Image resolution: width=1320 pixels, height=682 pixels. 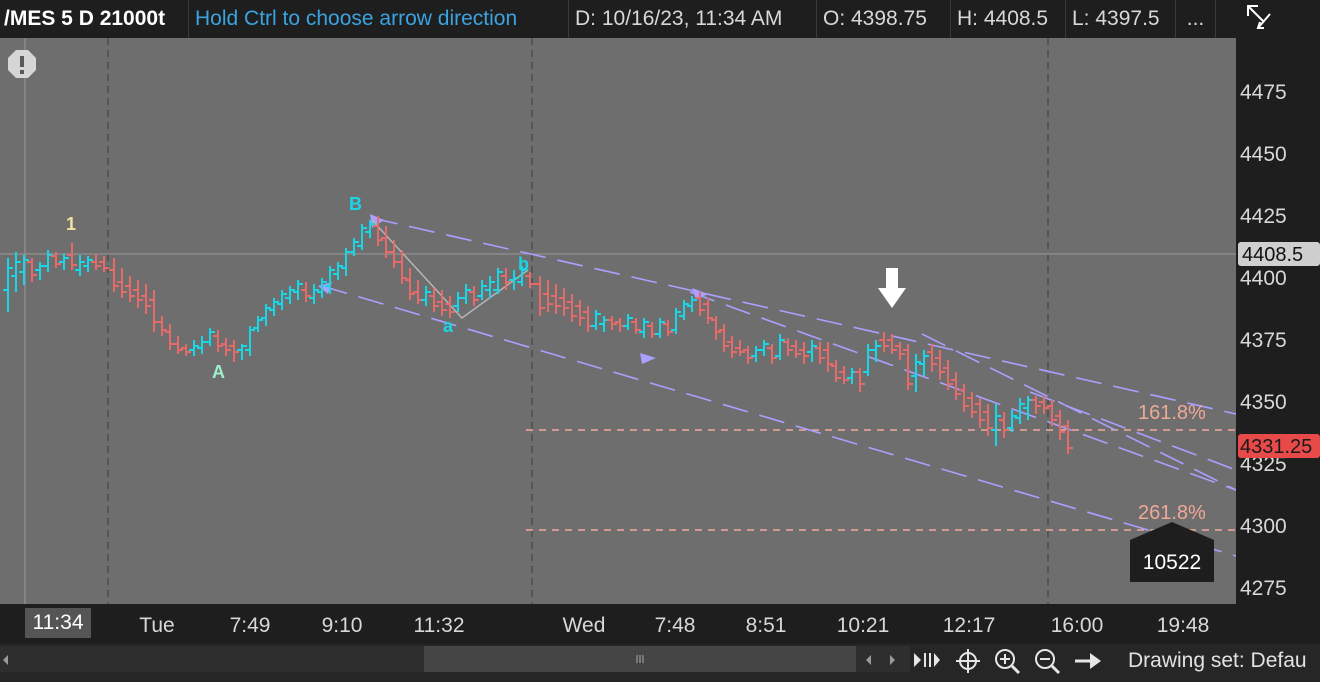 What do you see at coordinates (1272, 255) in the screenshot?
I see `crosshair-price-value: 4408.5` at bounding box center [1272, 255].